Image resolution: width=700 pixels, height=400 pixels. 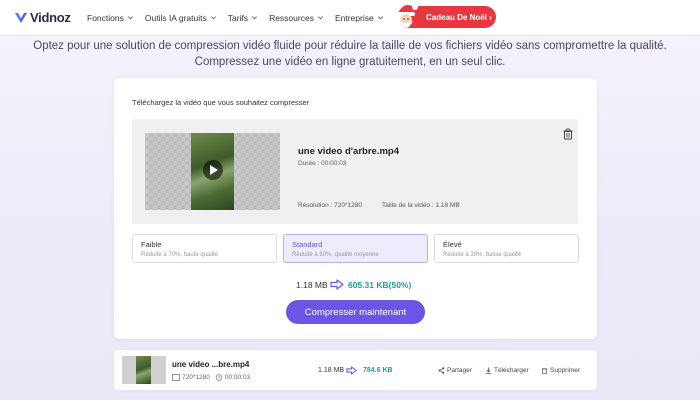 I want to click on result-duration: 00:00:03, so click(x=237, y=377).